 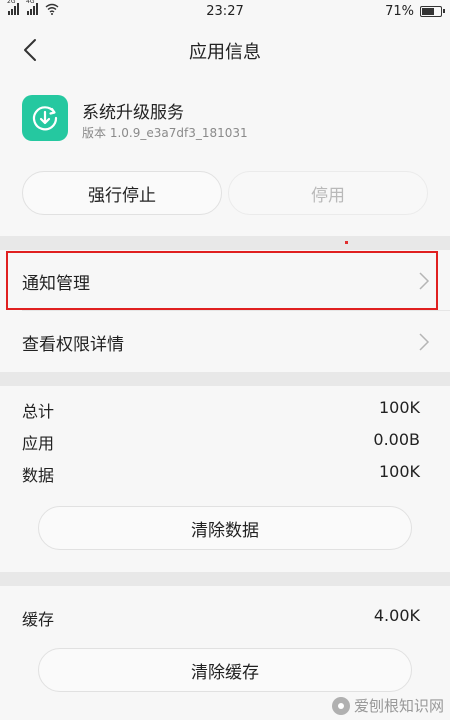 What do you see at coordinates (45, 118) in the screenshot?
I see `update-circle-icon` at bounding box center [45, 118].